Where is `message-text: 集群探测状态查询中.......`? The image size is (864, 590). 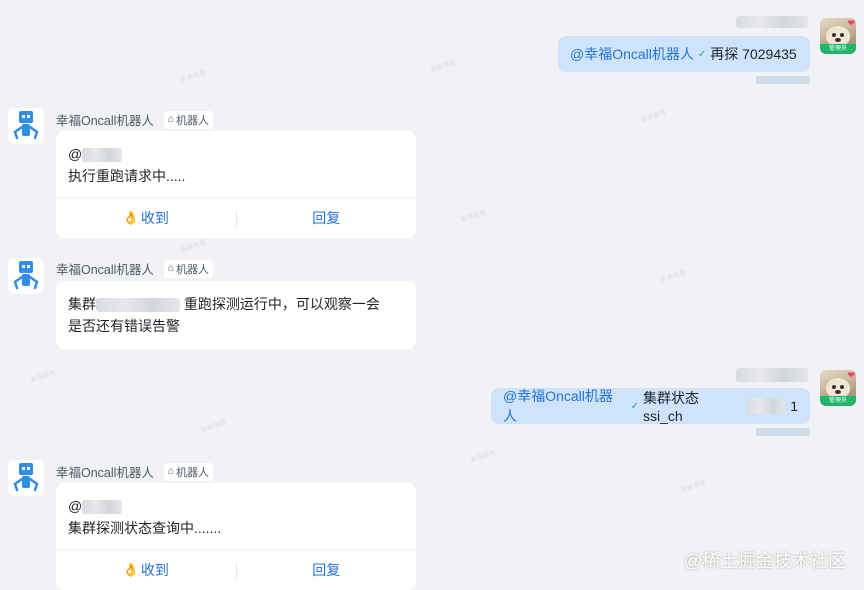 message-text: 集群探测状态查询中....... is located at coordinates (145, 528).